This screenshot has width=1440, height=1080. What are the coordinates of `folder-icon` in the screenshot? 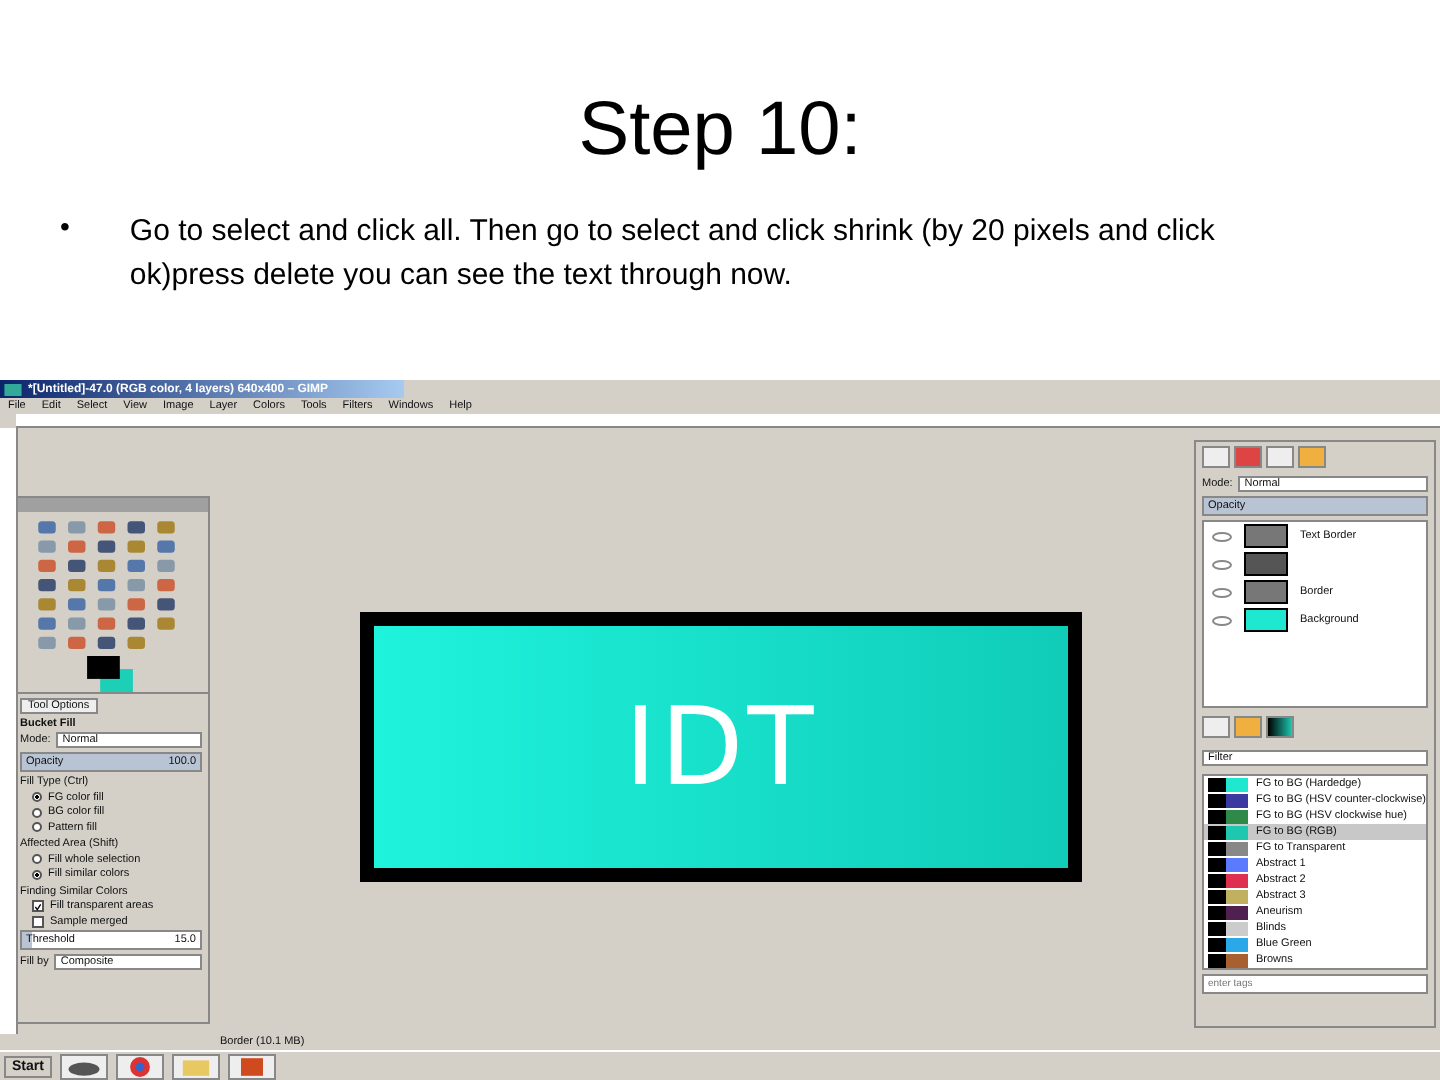 It's located at (195, 1066).